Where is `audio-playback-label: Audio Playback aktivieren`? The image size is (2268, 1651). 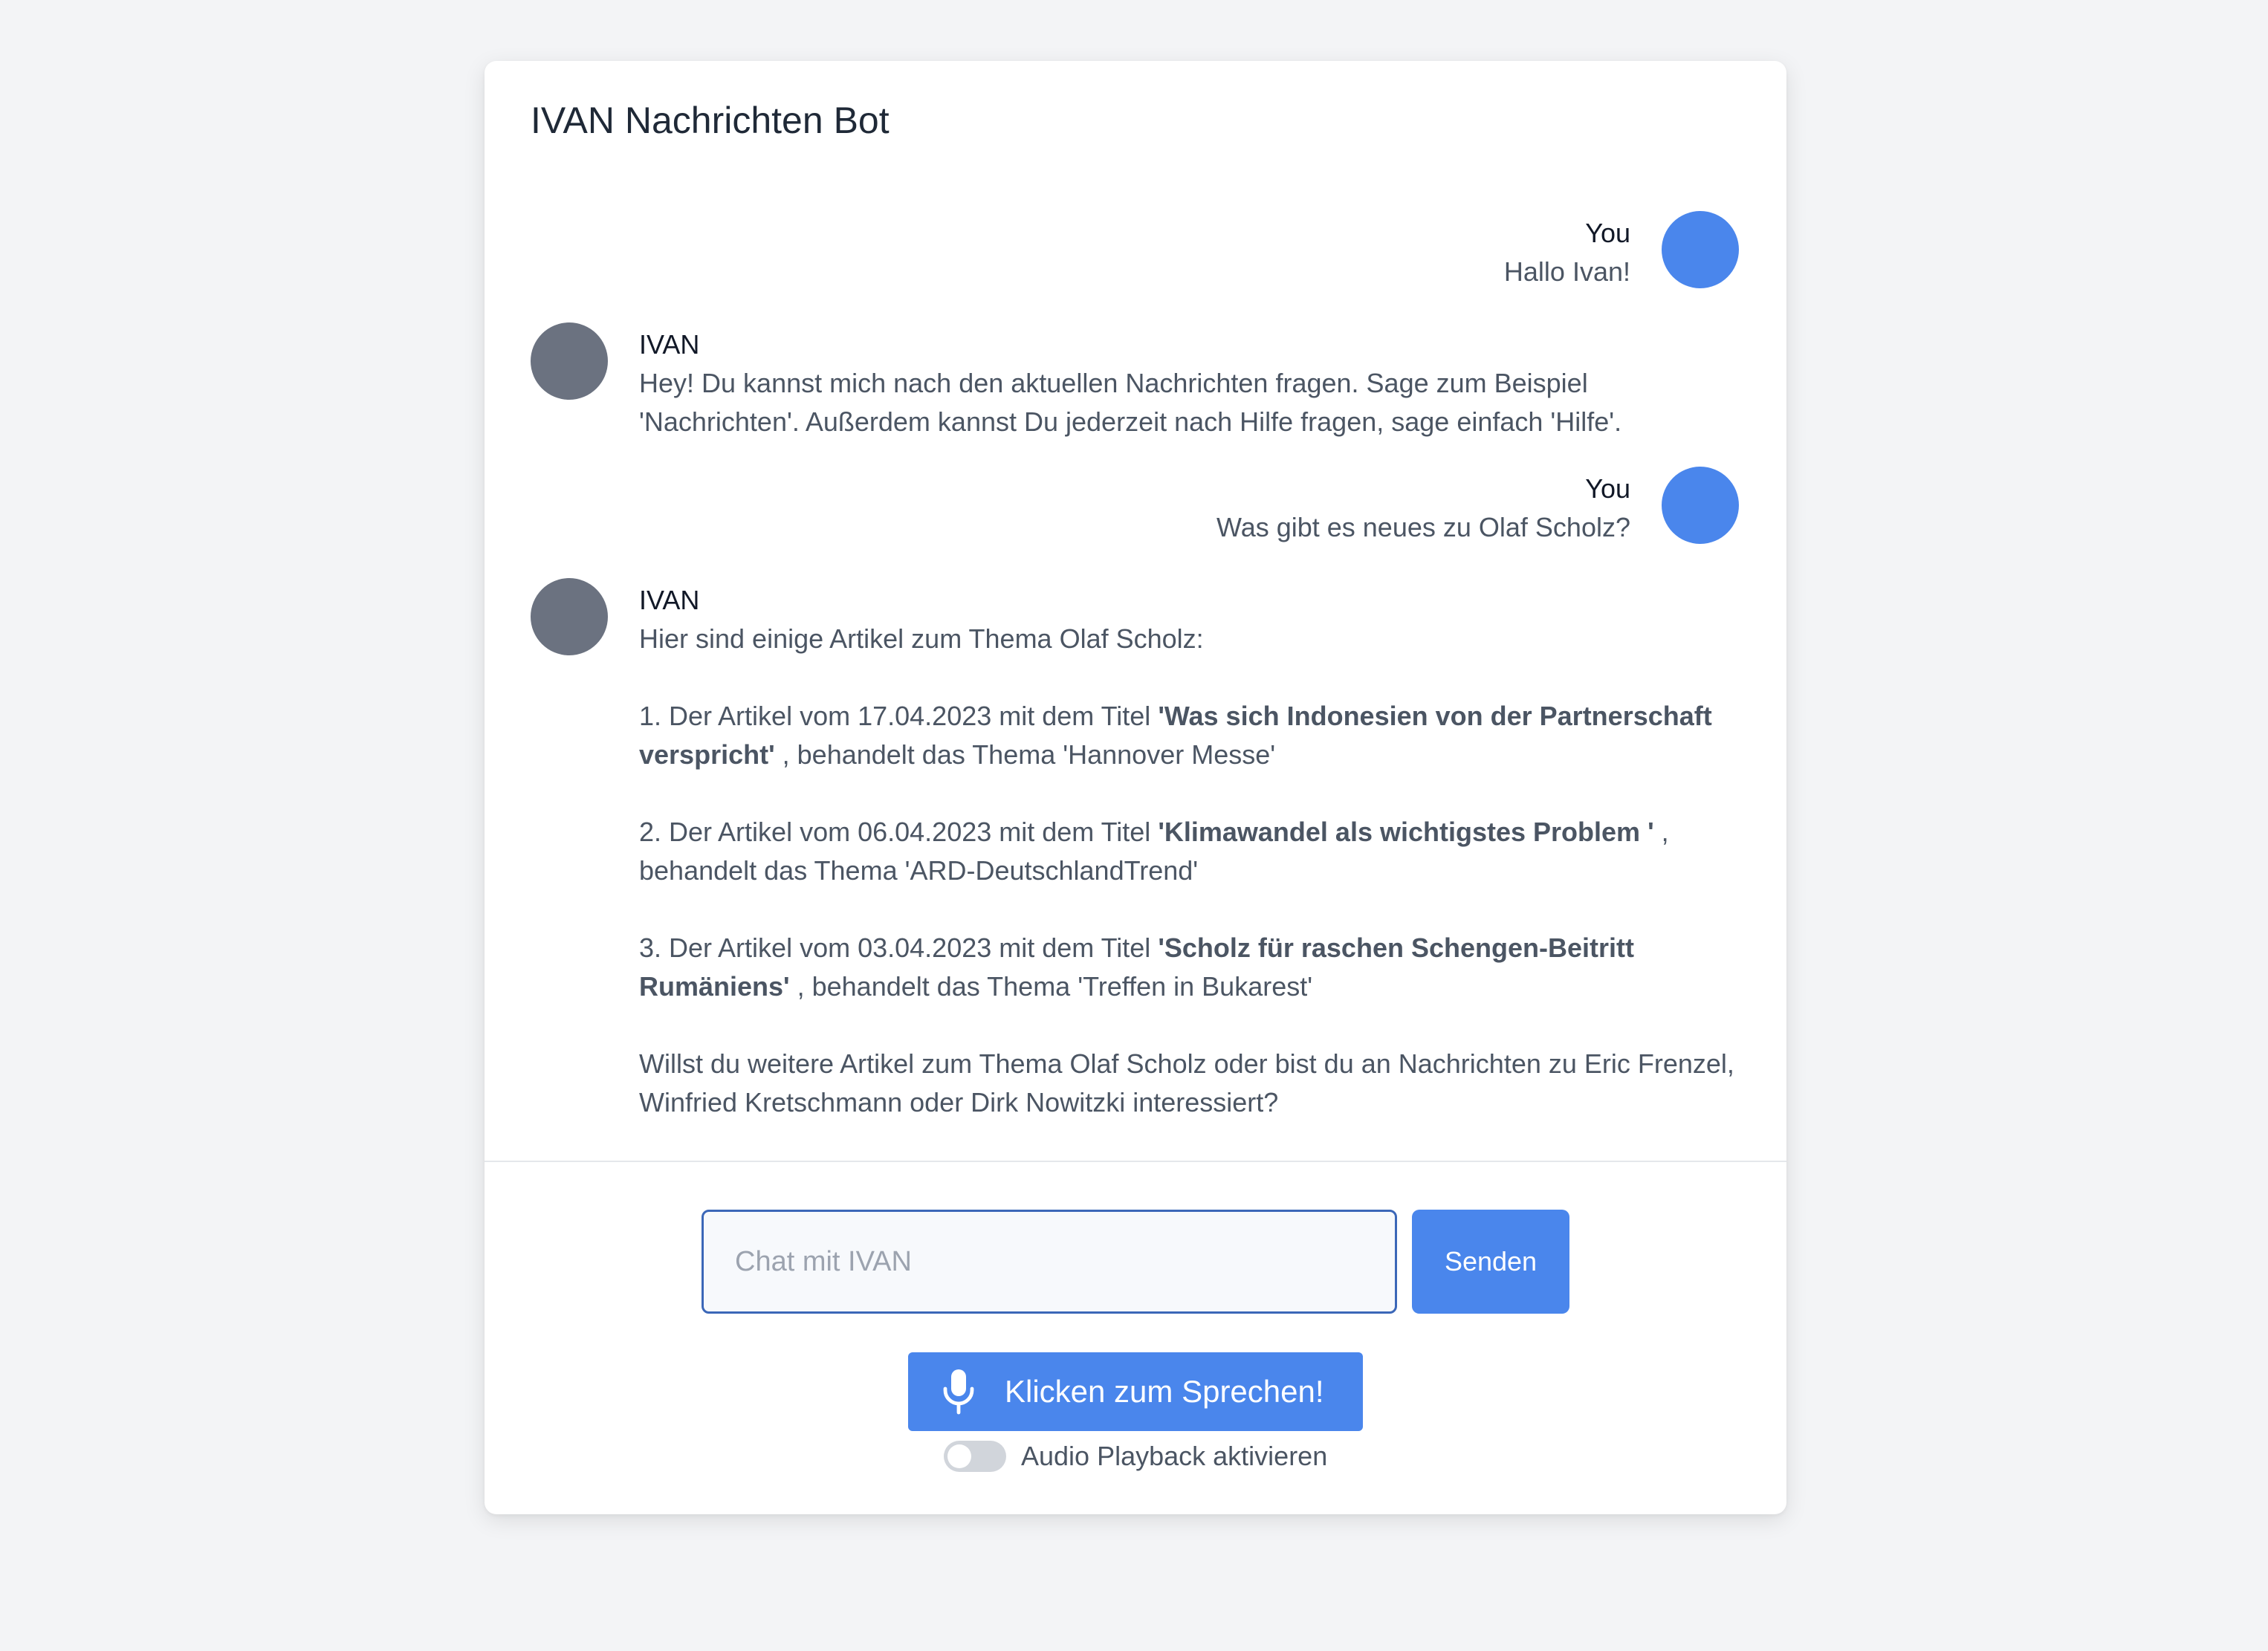 audio-playback-label: Audio Playback aktivieren is located at coordinates (1174, 1456).